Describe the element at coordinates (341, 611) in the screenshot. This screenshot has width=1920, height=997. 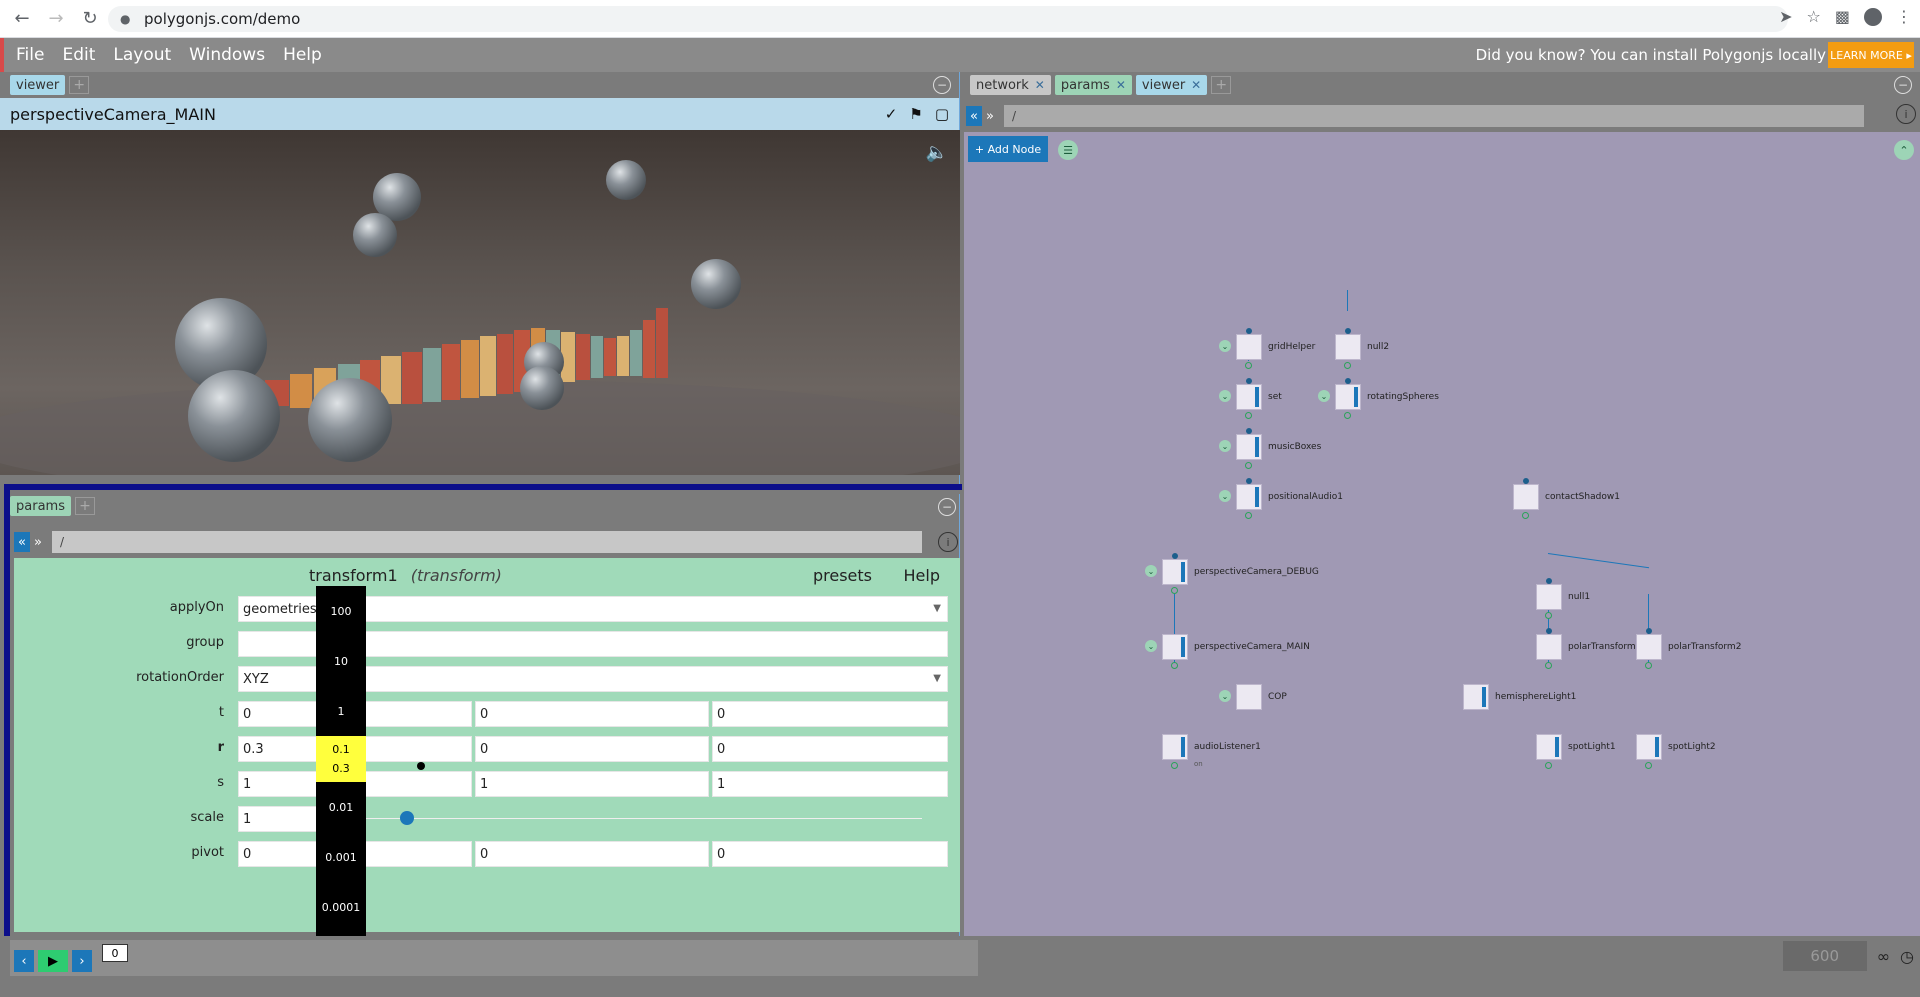
I see `ladder-step: 100` at that location.